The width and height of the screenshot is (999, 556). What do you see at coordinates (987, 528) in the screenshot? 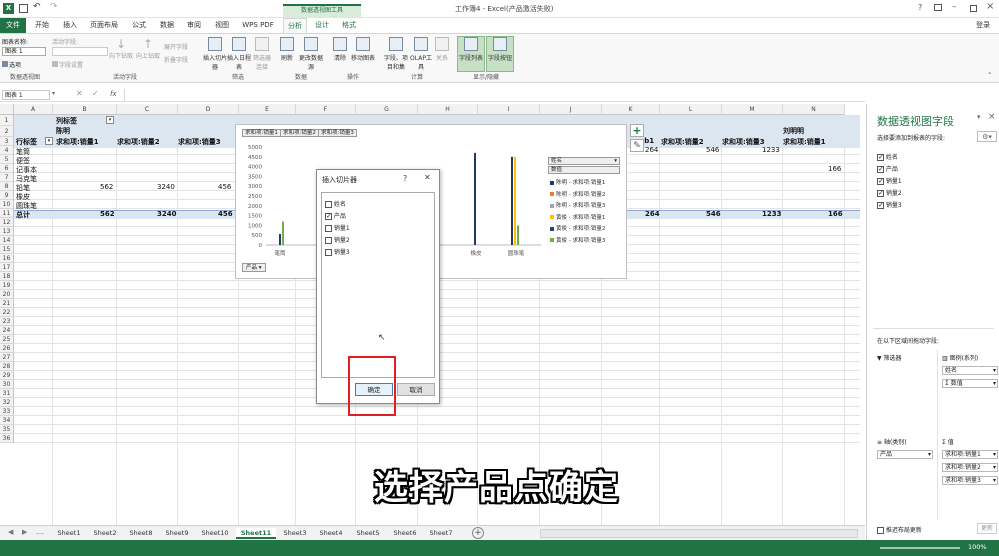
I see `update-button: 更新` at bounding box center [987, 528].